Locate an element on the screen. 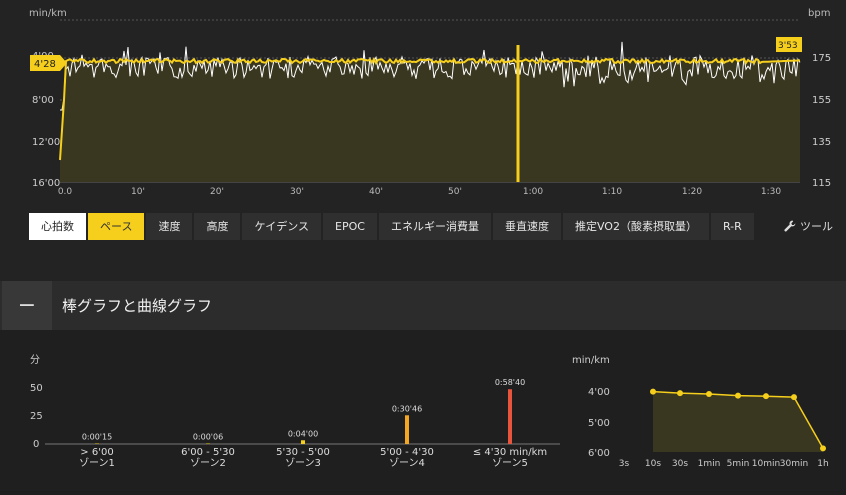 The width and height of the screenshot is (846, 495). time-tick: 30' is located at coordinates (297, 192).